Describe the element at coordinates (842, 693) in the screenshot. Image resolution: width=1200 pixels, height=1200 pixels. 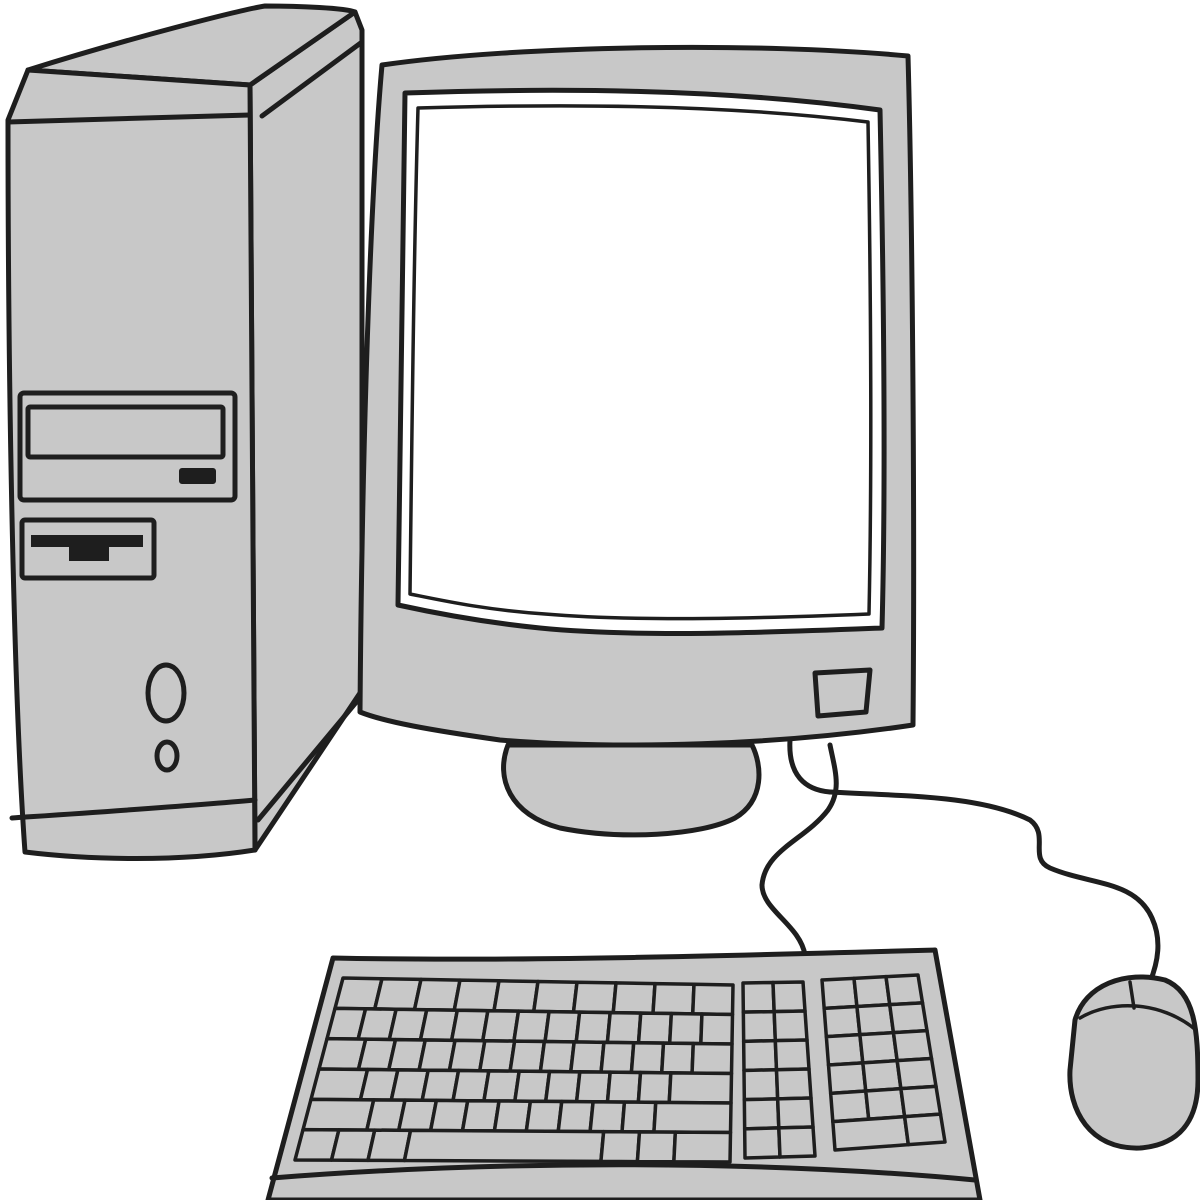
I see `monitor-power-button` at that location.